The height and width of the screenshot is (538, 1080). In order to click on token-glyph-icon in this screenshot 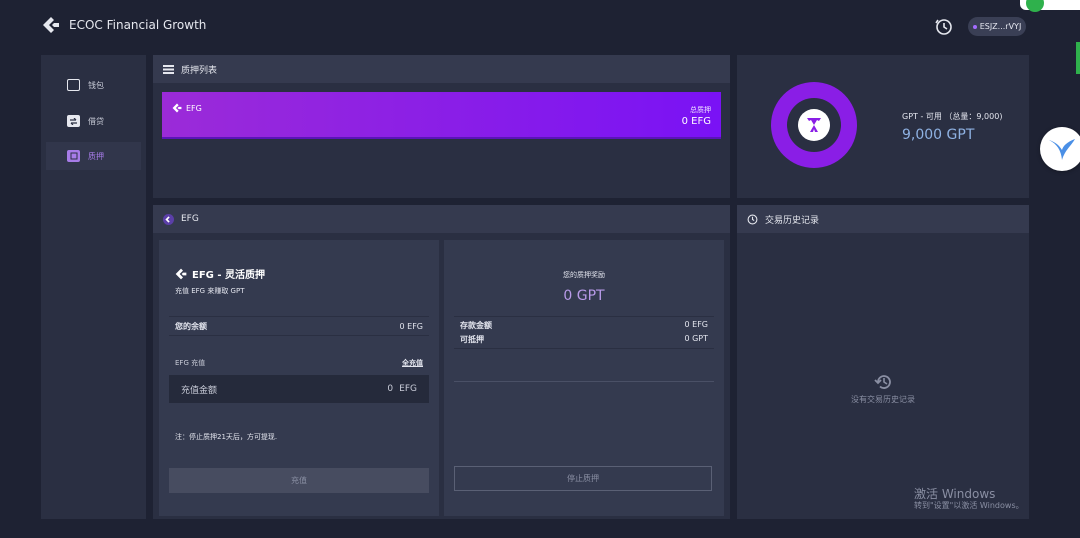, I will do `click(814, 125)`.